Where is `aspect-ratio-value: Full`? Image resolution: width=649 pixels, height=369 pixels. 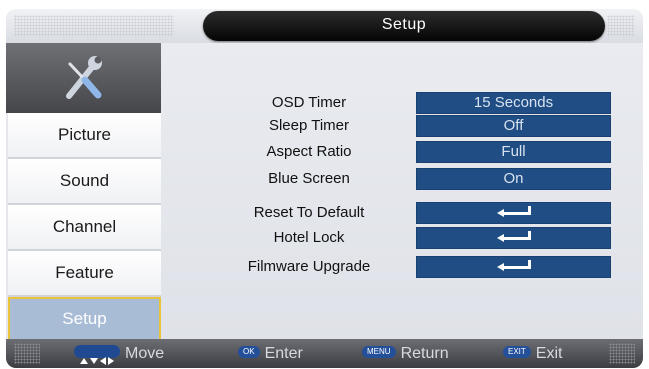 aspect-ratio-value: Full is located at coordinates (513, 152).